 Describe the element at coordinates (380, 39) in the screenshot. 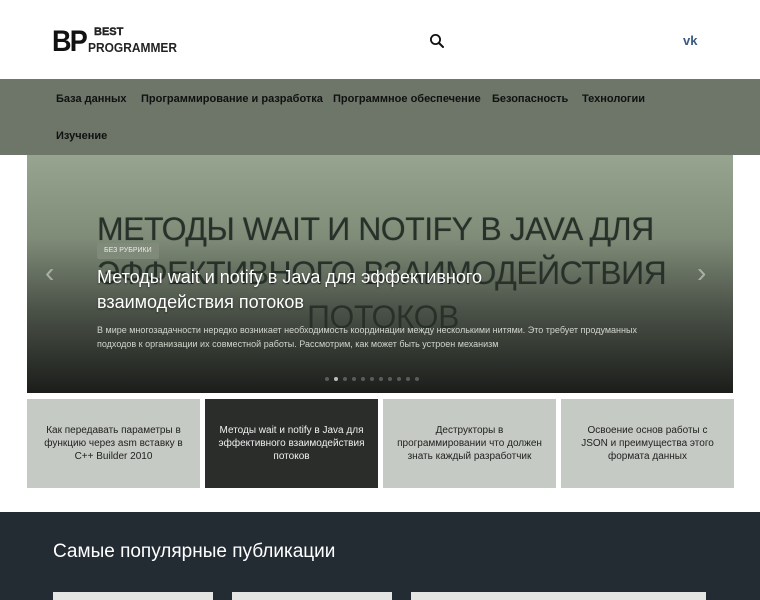

I see `site-header: BP BEST PROGRAMMER vk` at that location.